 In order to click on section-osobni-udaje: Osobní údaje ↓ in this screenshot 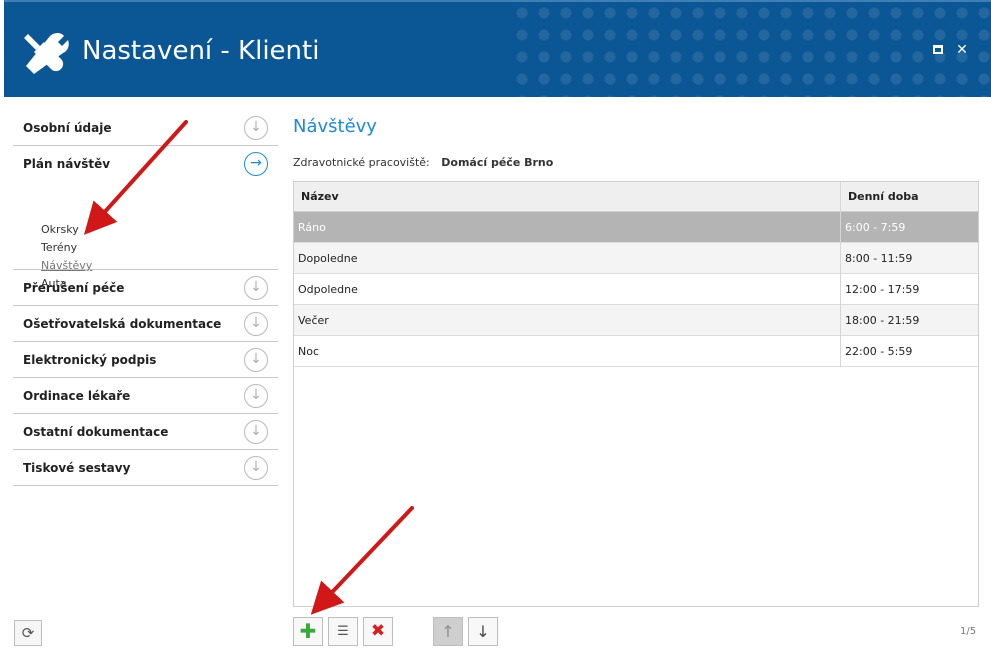, I will do `click(145, 128)`.